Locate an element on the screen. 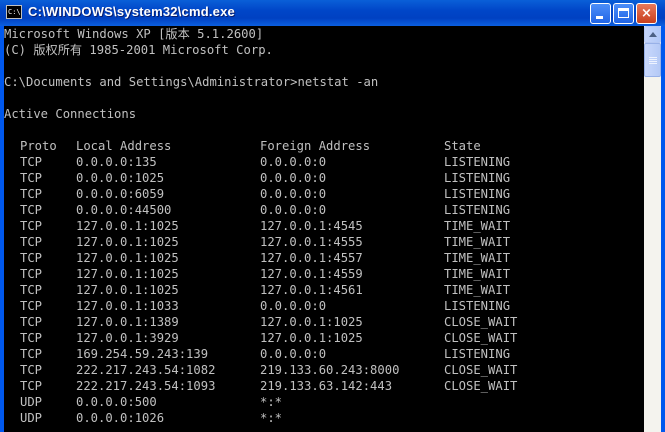 This screenshot has width=665, height=432. cell-foreign-address: 127.0.0.1:4561 is located at coordinates (311, 290).